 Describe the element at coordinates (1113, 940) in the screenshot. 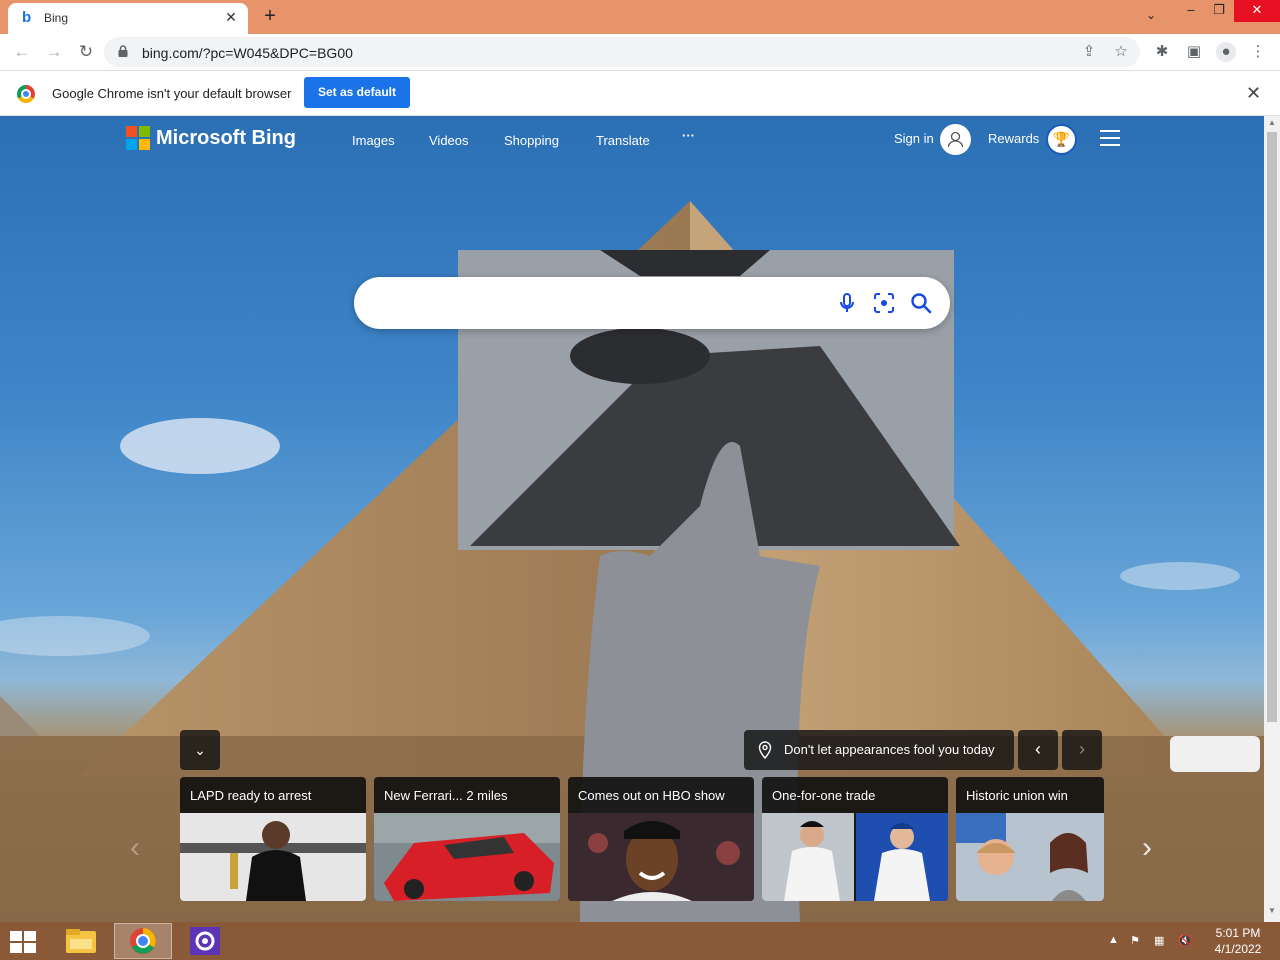

I see `tray-expand-icon: ▲` at that location.